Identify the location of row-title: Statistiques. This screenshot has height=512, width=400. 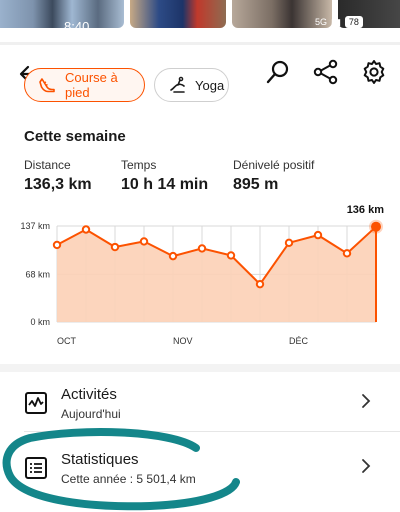
(100, 459).